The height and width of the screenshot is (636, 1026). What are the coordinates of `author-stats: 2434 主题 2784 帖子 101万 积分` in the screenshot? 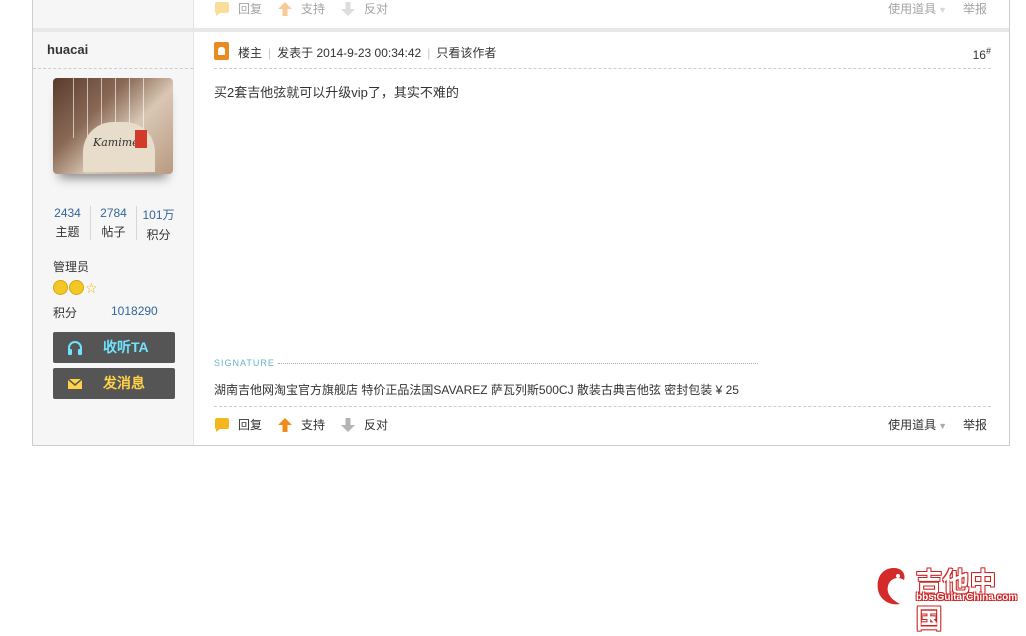 It's located at (113, 224).